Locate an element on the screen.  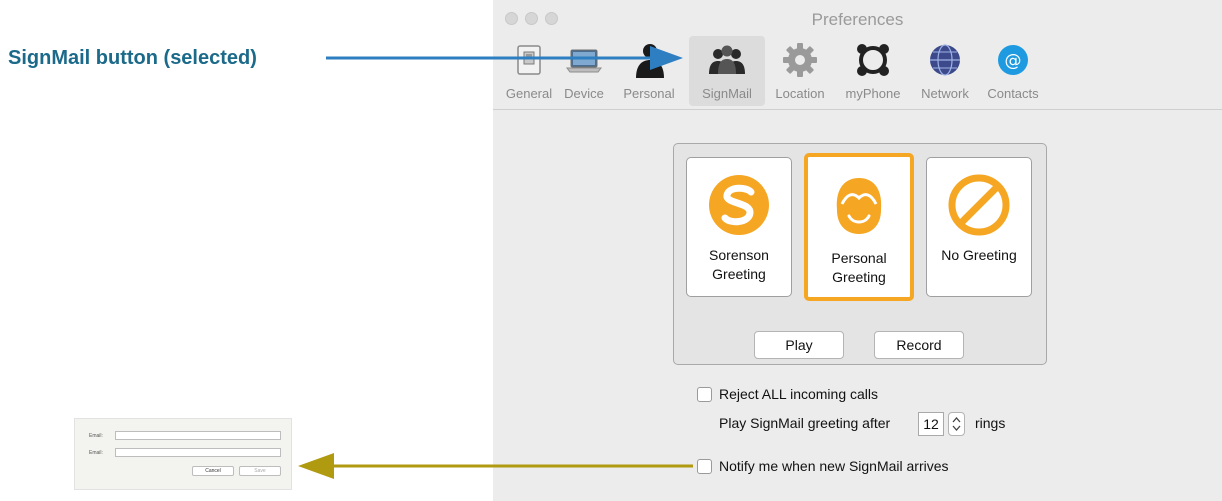
toolbar-item-network: Network is located at coordinates (945, 71).